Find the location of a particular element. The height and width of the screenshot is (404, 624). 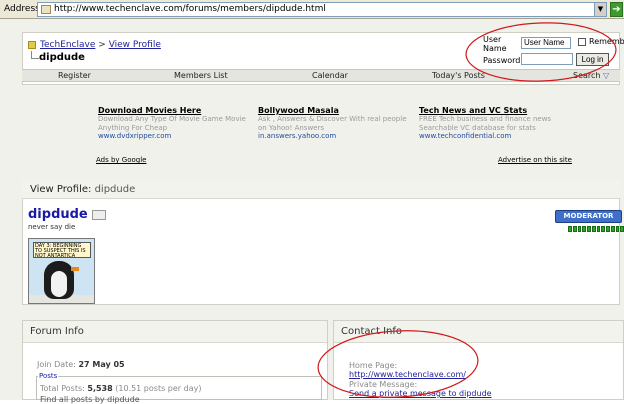

address-dropdown-icon: ▼ is located at coordinates (600, 9).